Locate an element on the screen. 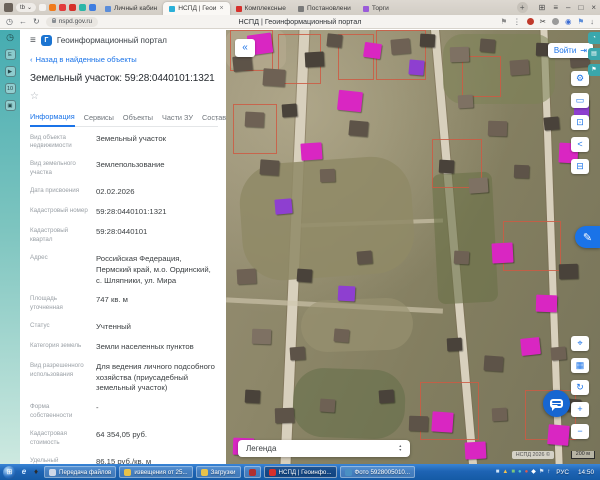 Image resolution: width=600 pixels, height=480 pixels. print-button: ⊟ is located at coordinates (580, 166).